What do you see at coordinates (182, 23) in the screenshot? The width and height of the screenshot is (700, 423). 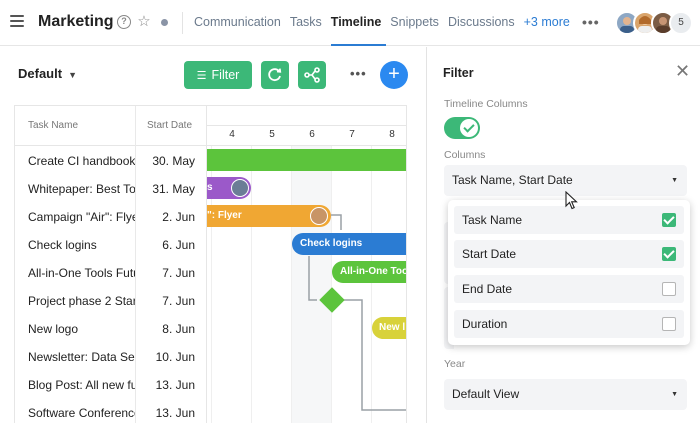 I see `header-divider` at bounding box center [182, 23].